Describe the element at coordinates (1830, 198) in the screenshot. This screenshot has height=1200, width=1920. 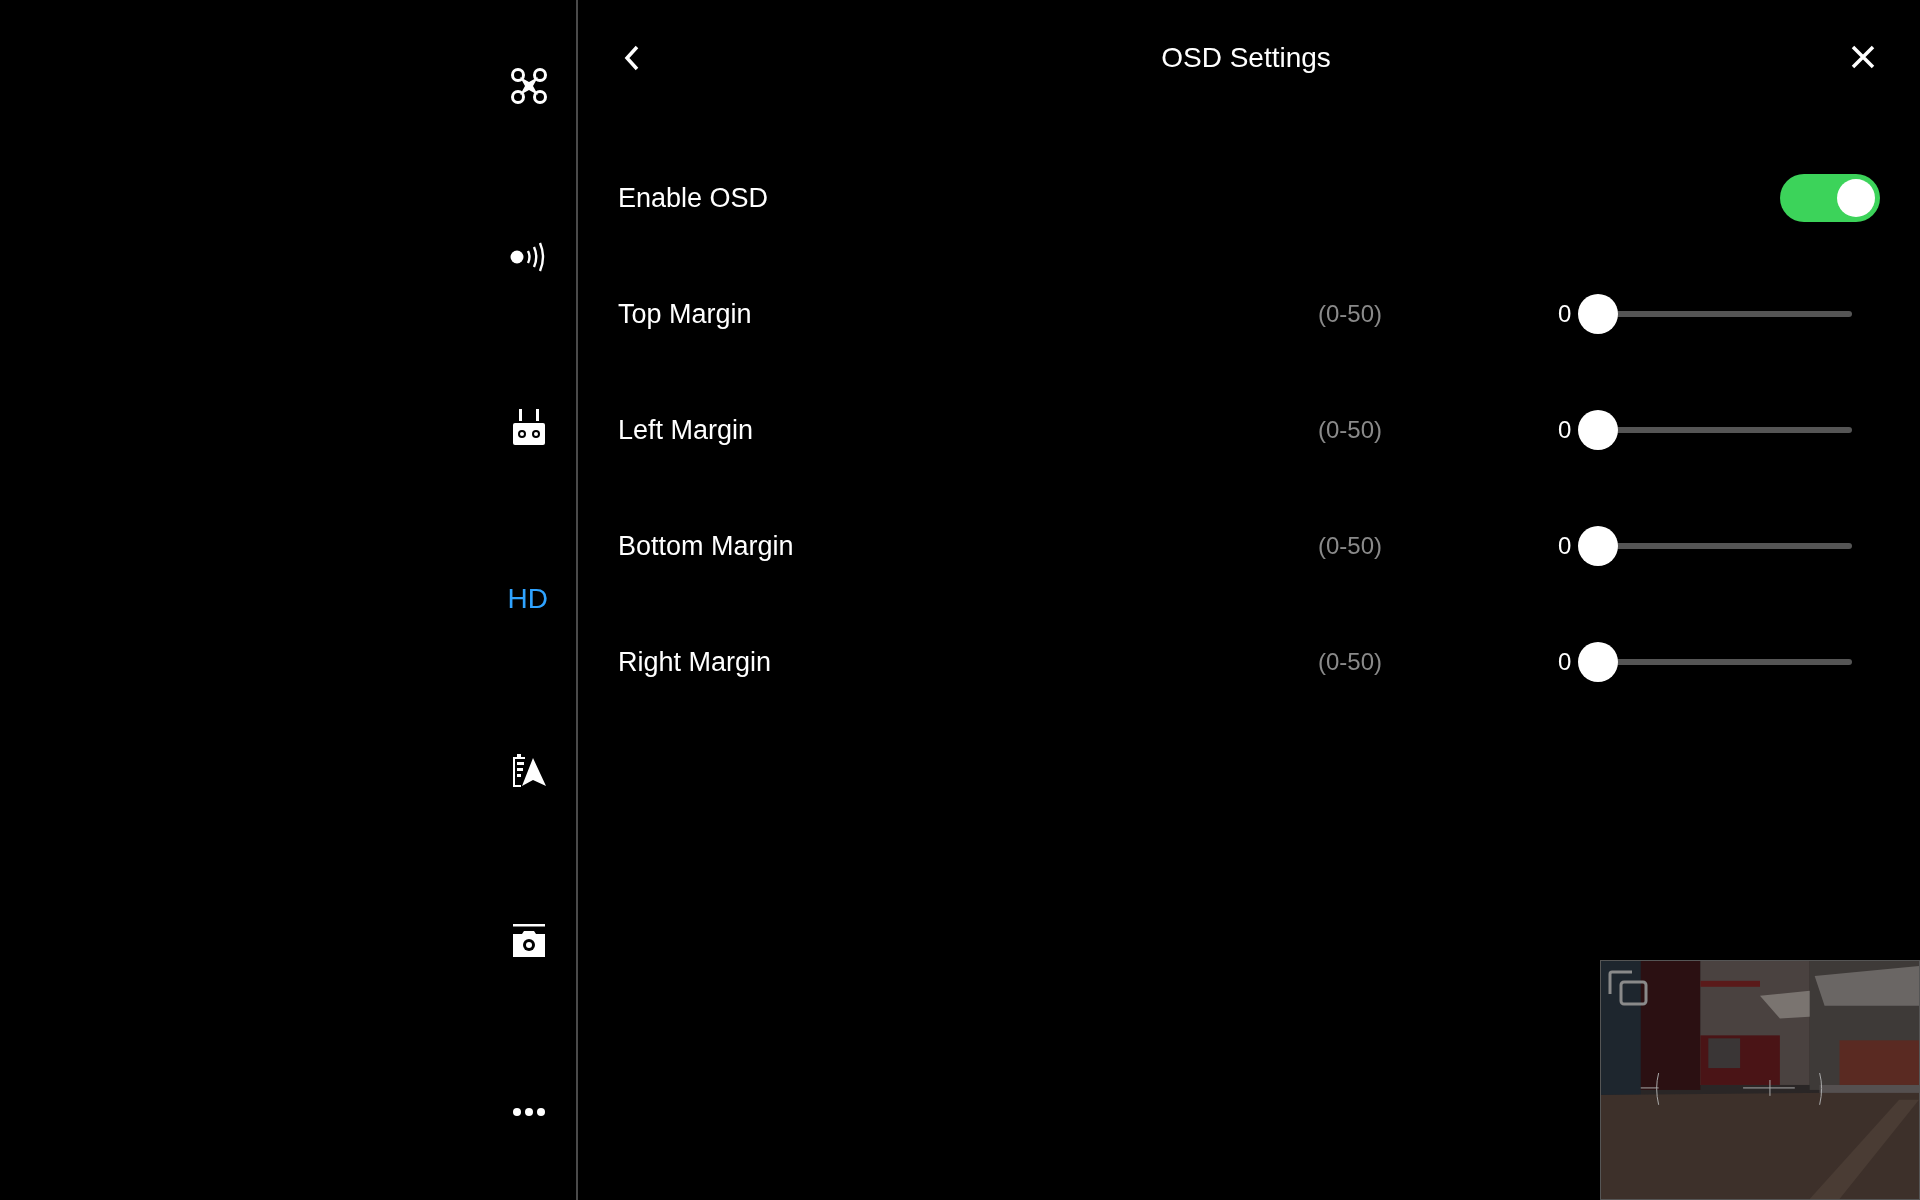
I see `toggle-switch` at that location.